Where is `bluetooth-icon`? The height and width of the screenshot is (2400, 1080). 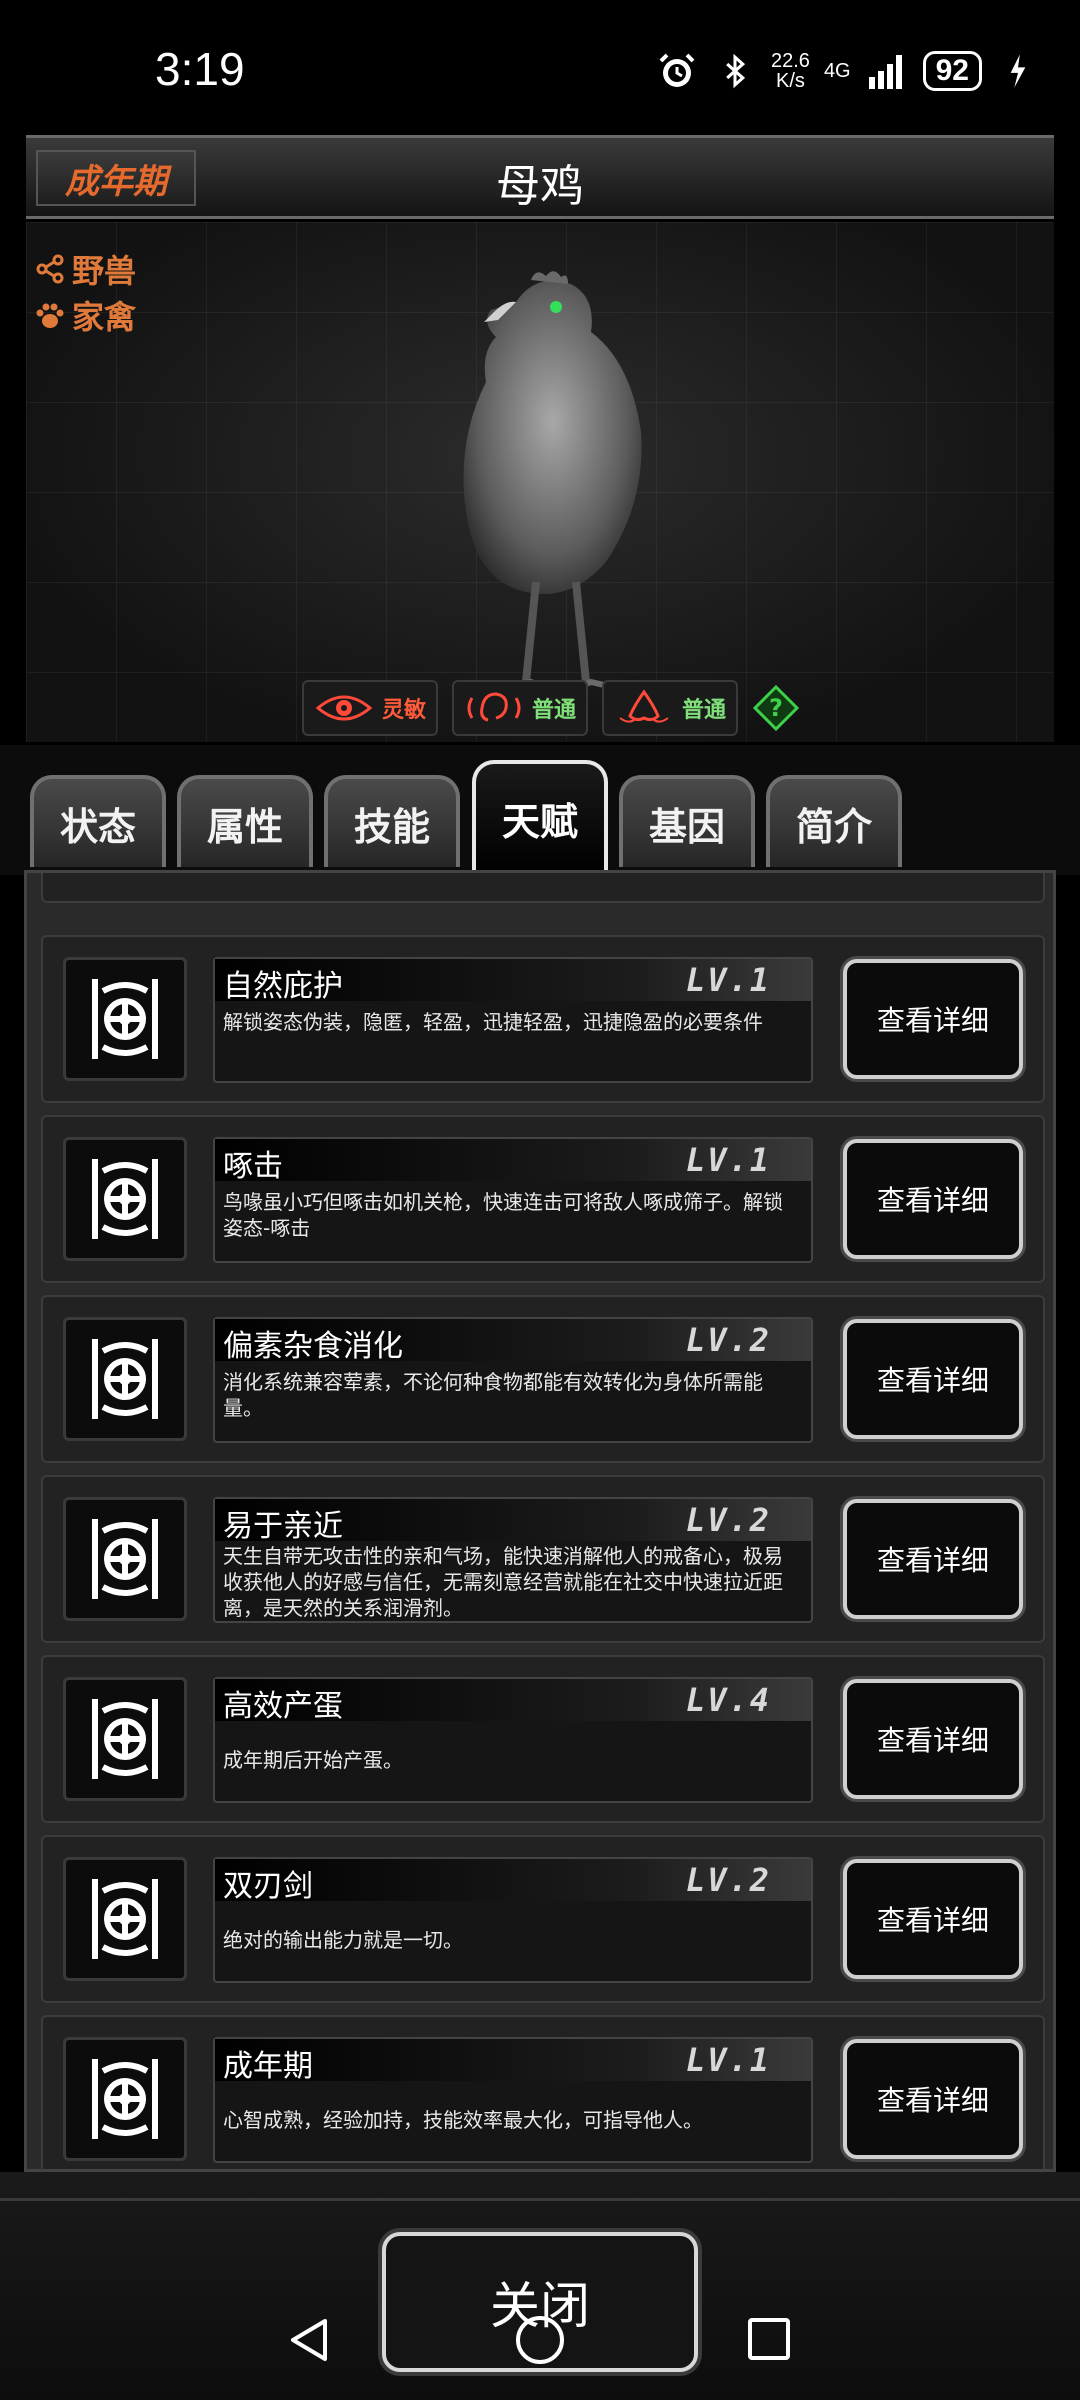
bluetooth-icon is located at coordinates (735, 71).